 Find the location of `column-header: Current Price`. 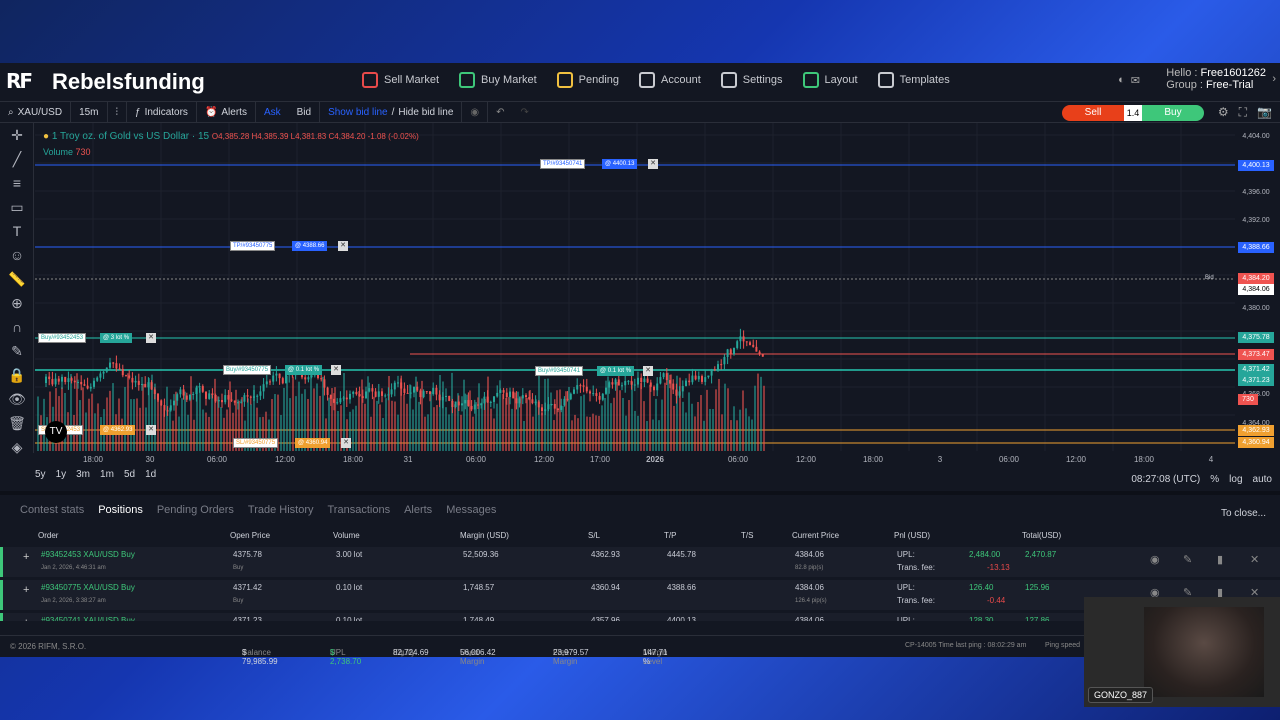

column-header: Current Price is located at coordinates (815, 535).